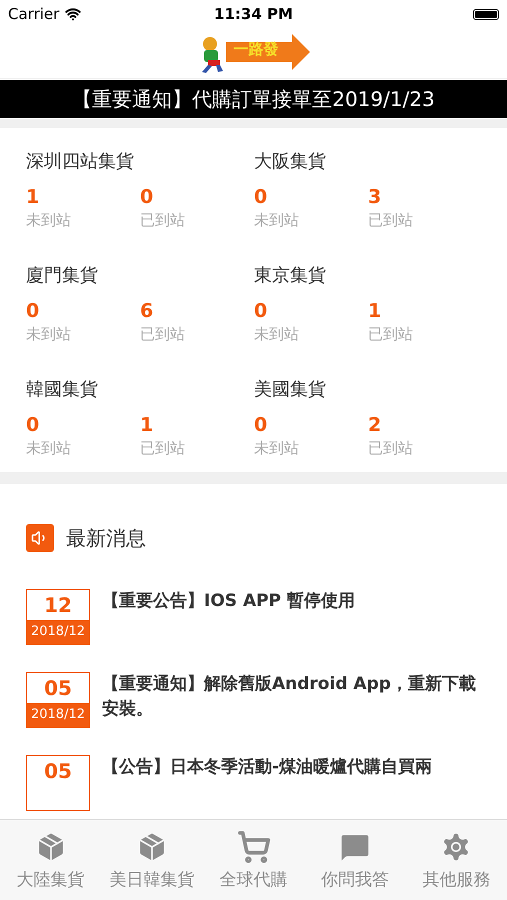  I want to click on tab-item: 大陸集貨, so click(51, 860).